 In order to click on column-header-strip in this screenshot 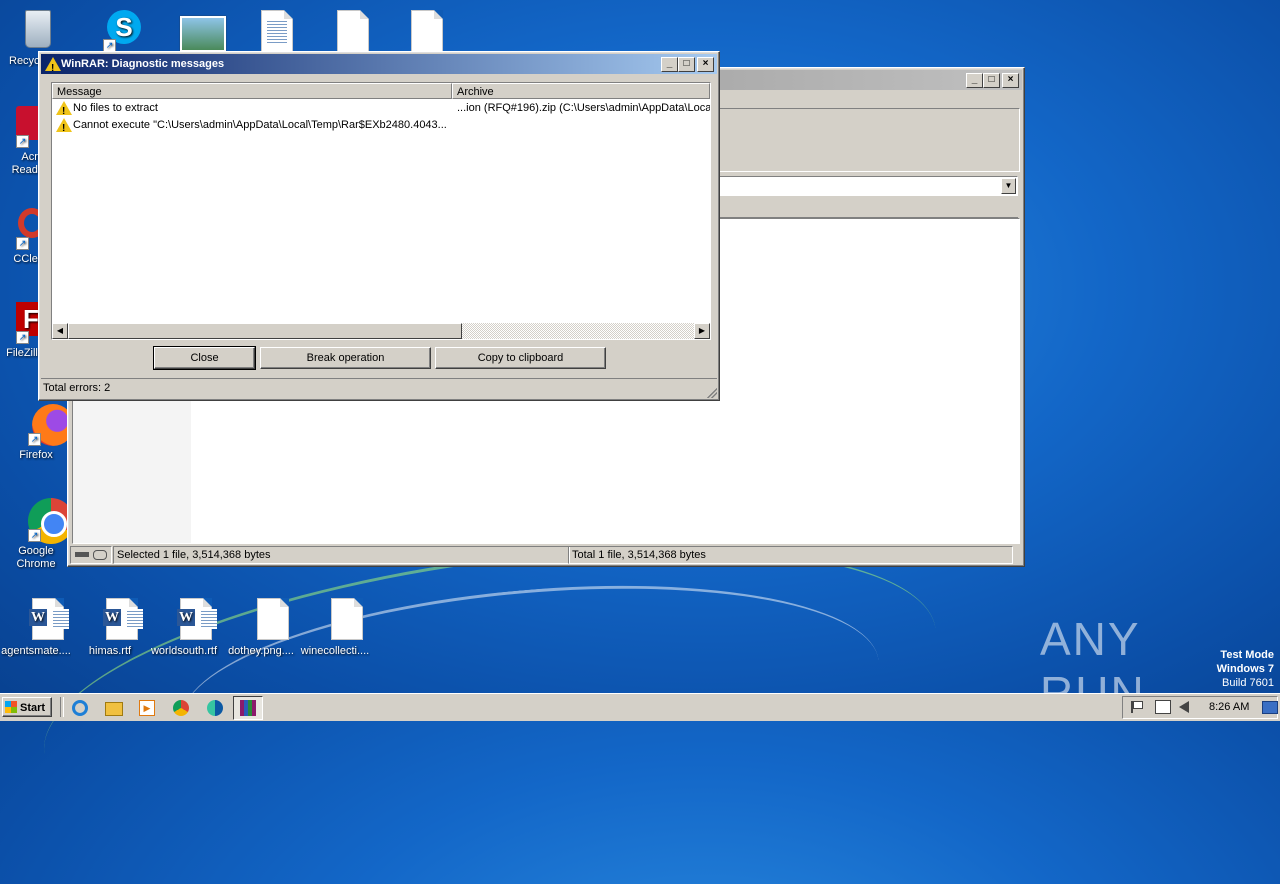, I will do `click(868, 209)`.